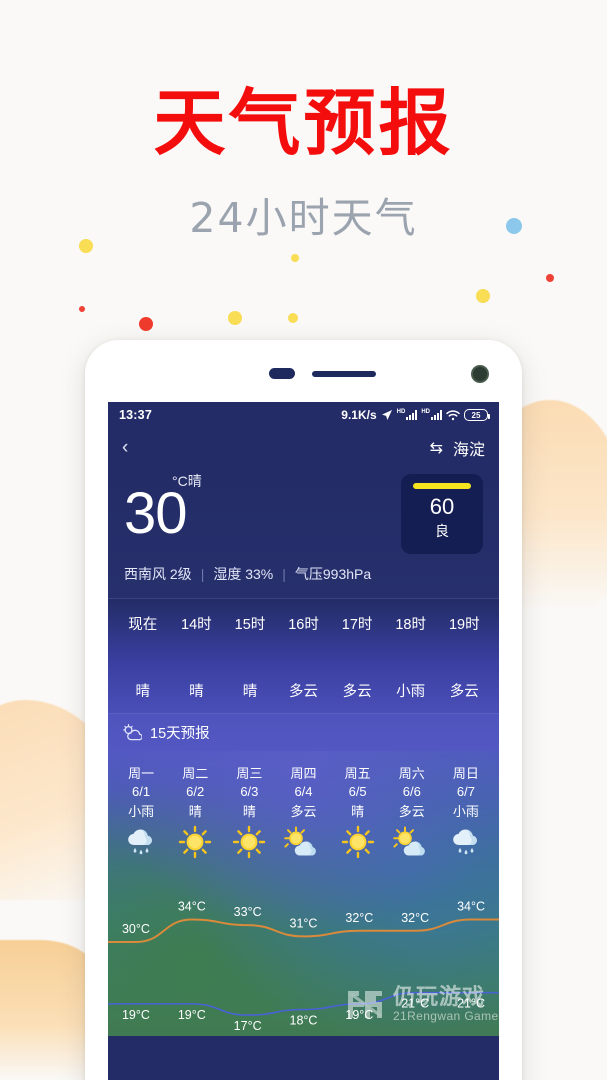  I want to click on forecast-date-3: 6/4, so click(303, 791).